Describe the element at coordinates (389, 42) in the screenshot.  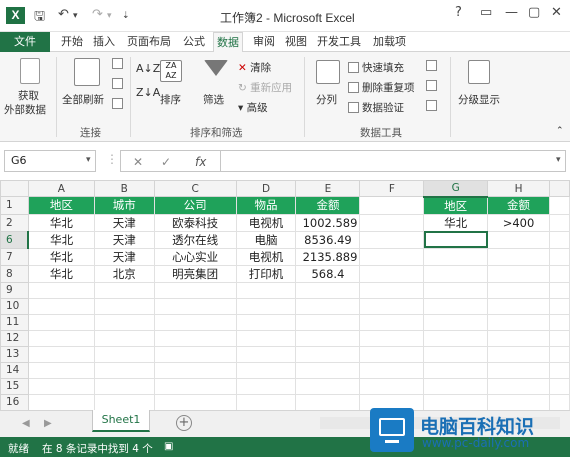
I see `tab-addins: 加载项` at that location.